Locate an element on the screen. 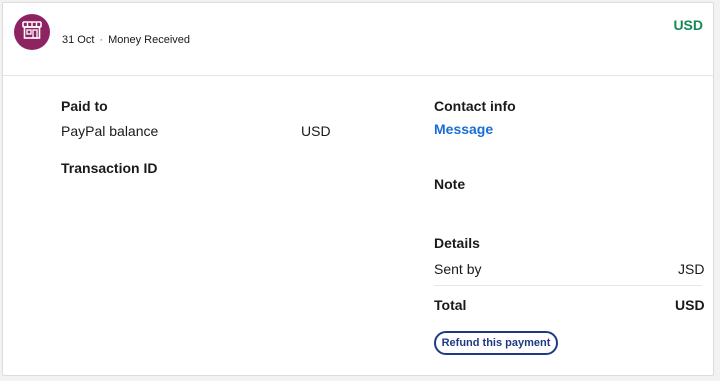  details-divider is located at coordinates (568, 285).